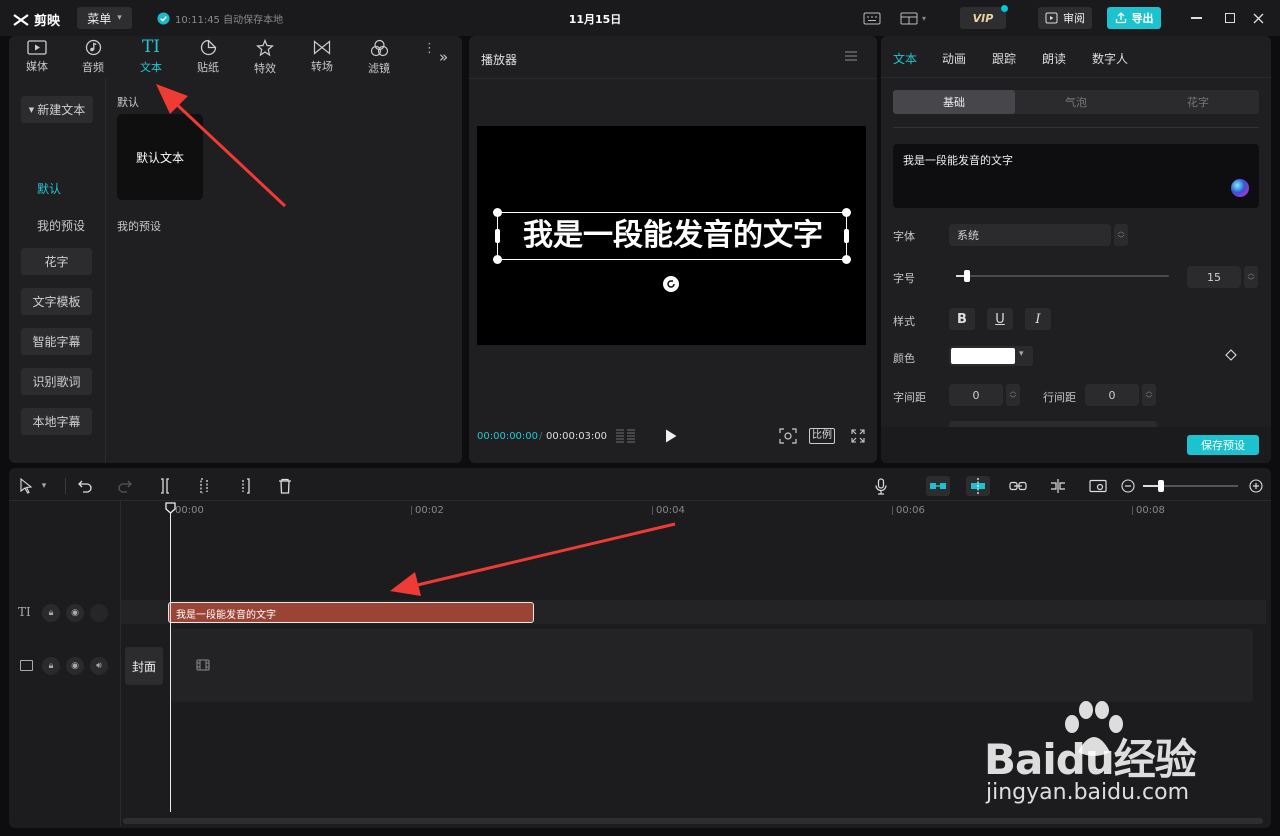  Describe the element at coordinates (1134, 18) in the screenshot. I see `export-button: 导出` at that location.